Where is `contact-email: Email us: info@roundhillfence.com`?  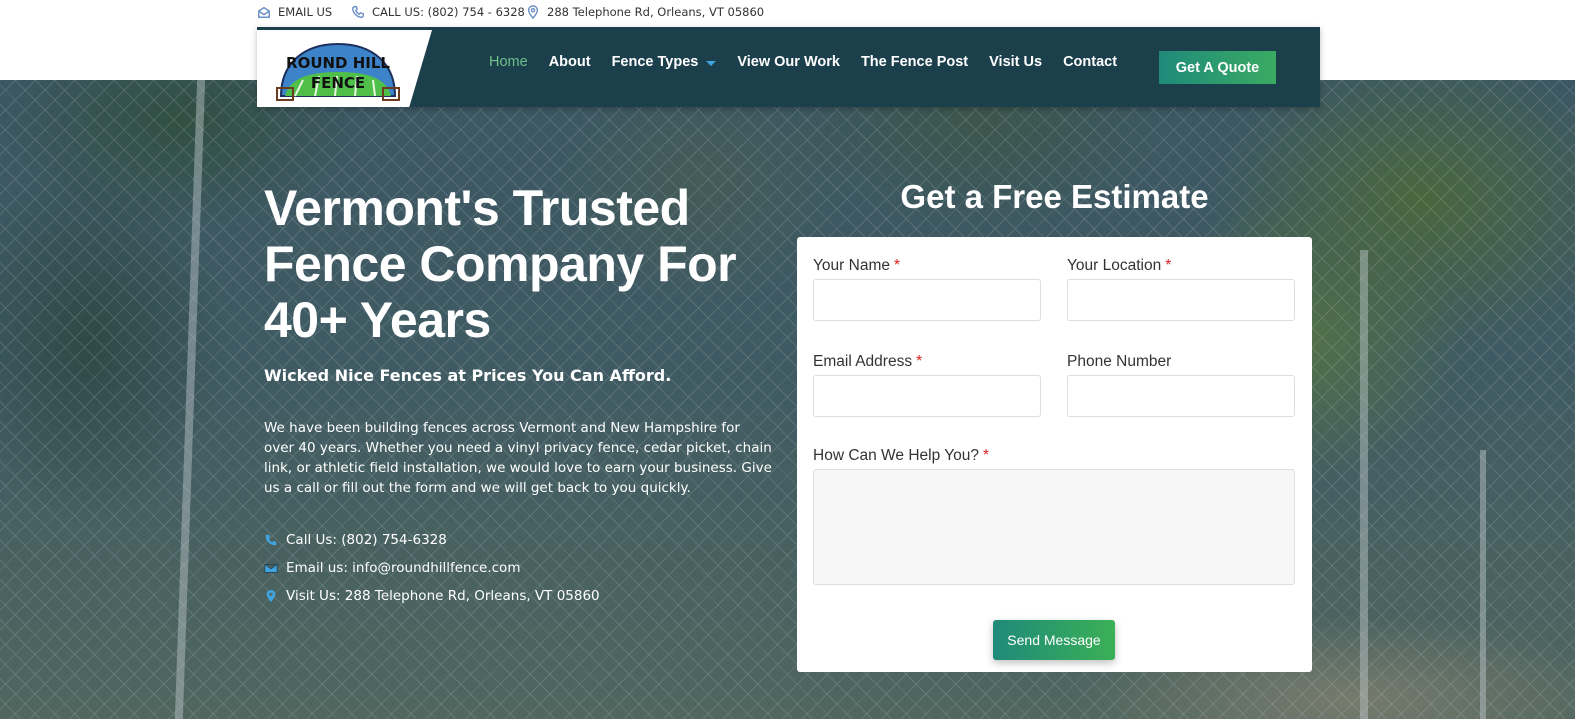
contact-email: Email us: info@roundhillfence.com is located at coordinates (432, 568).